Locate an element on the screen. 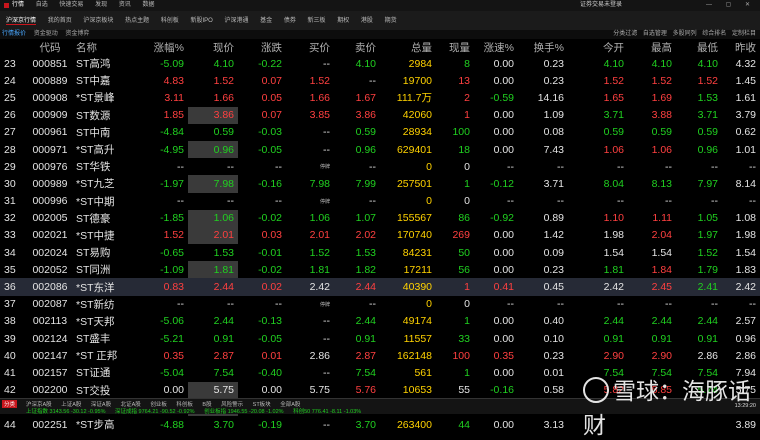 This screenshot has width=760, height=440. cell-chg: 0.07 is located at coordinates (271, 80).